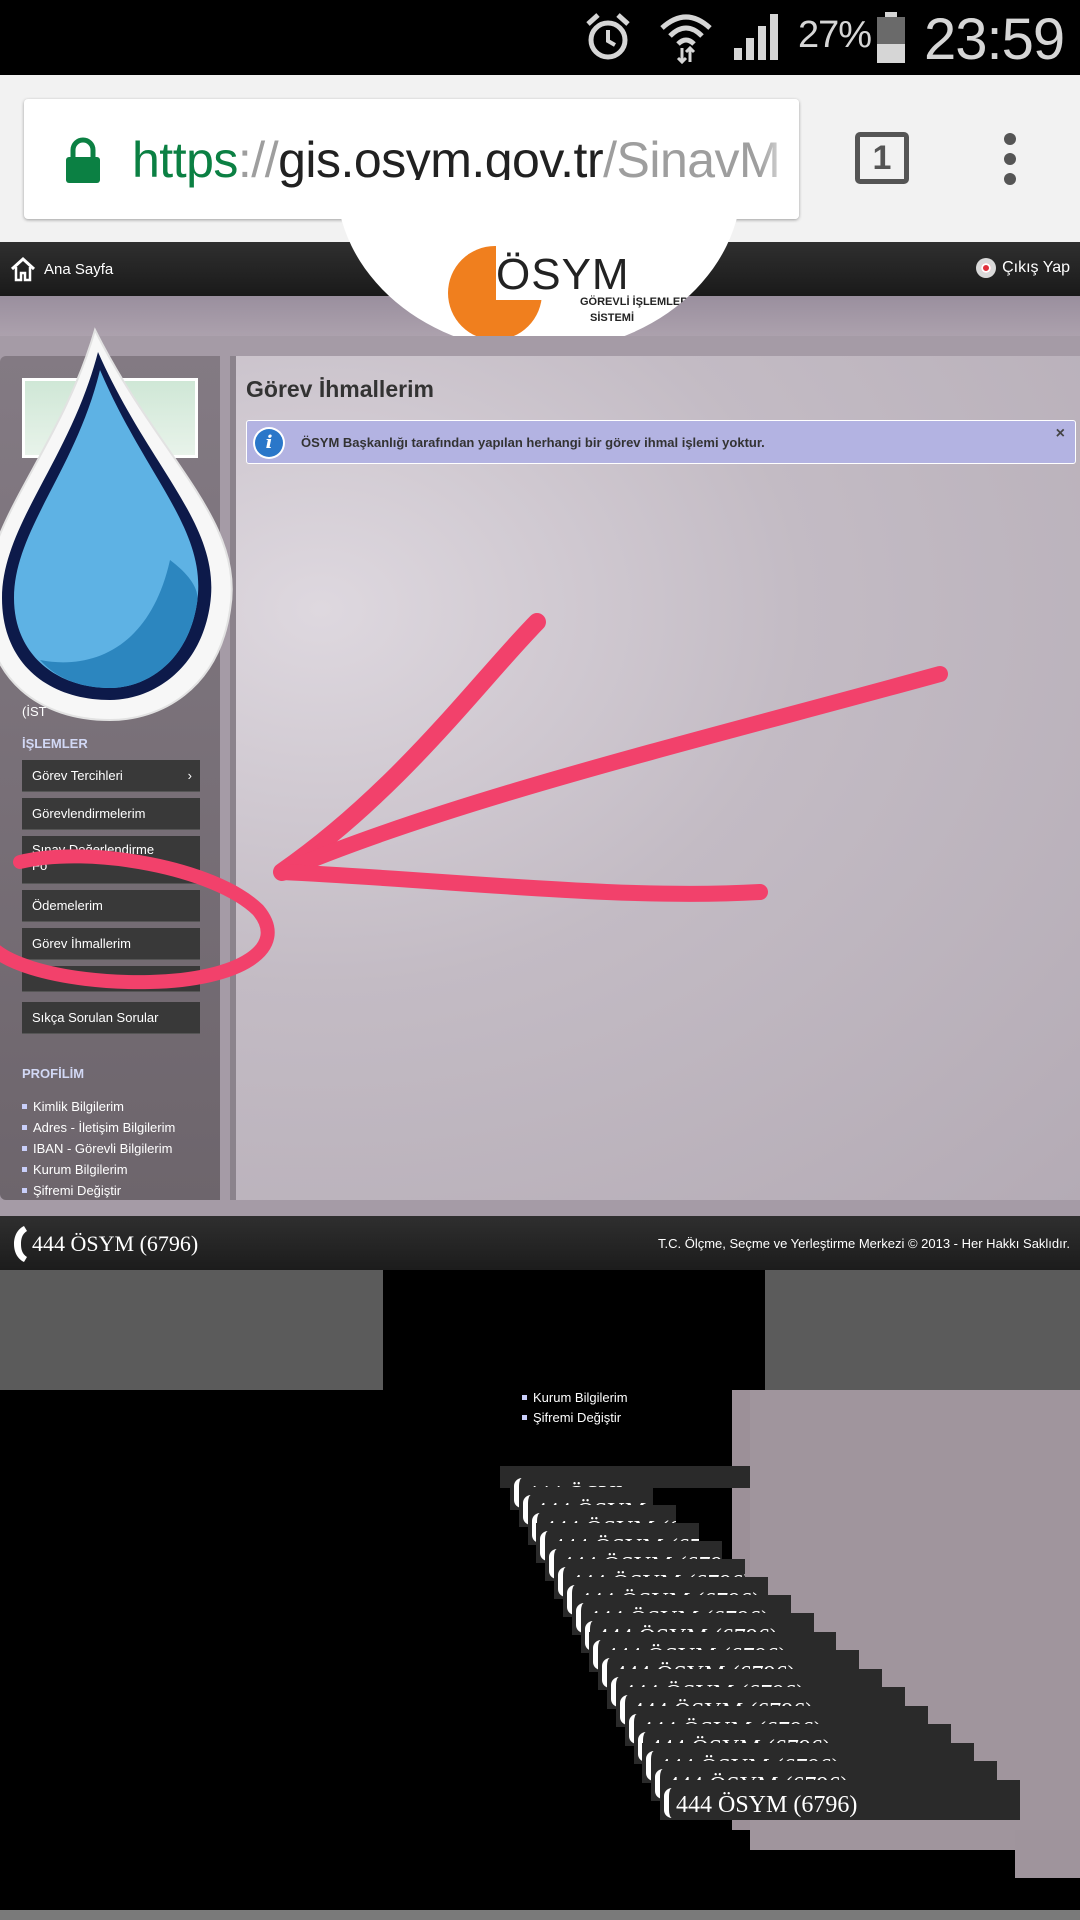  Describe the element at coordinates (269, 443) in the screenshot. I see `info-icon: i` at that location.